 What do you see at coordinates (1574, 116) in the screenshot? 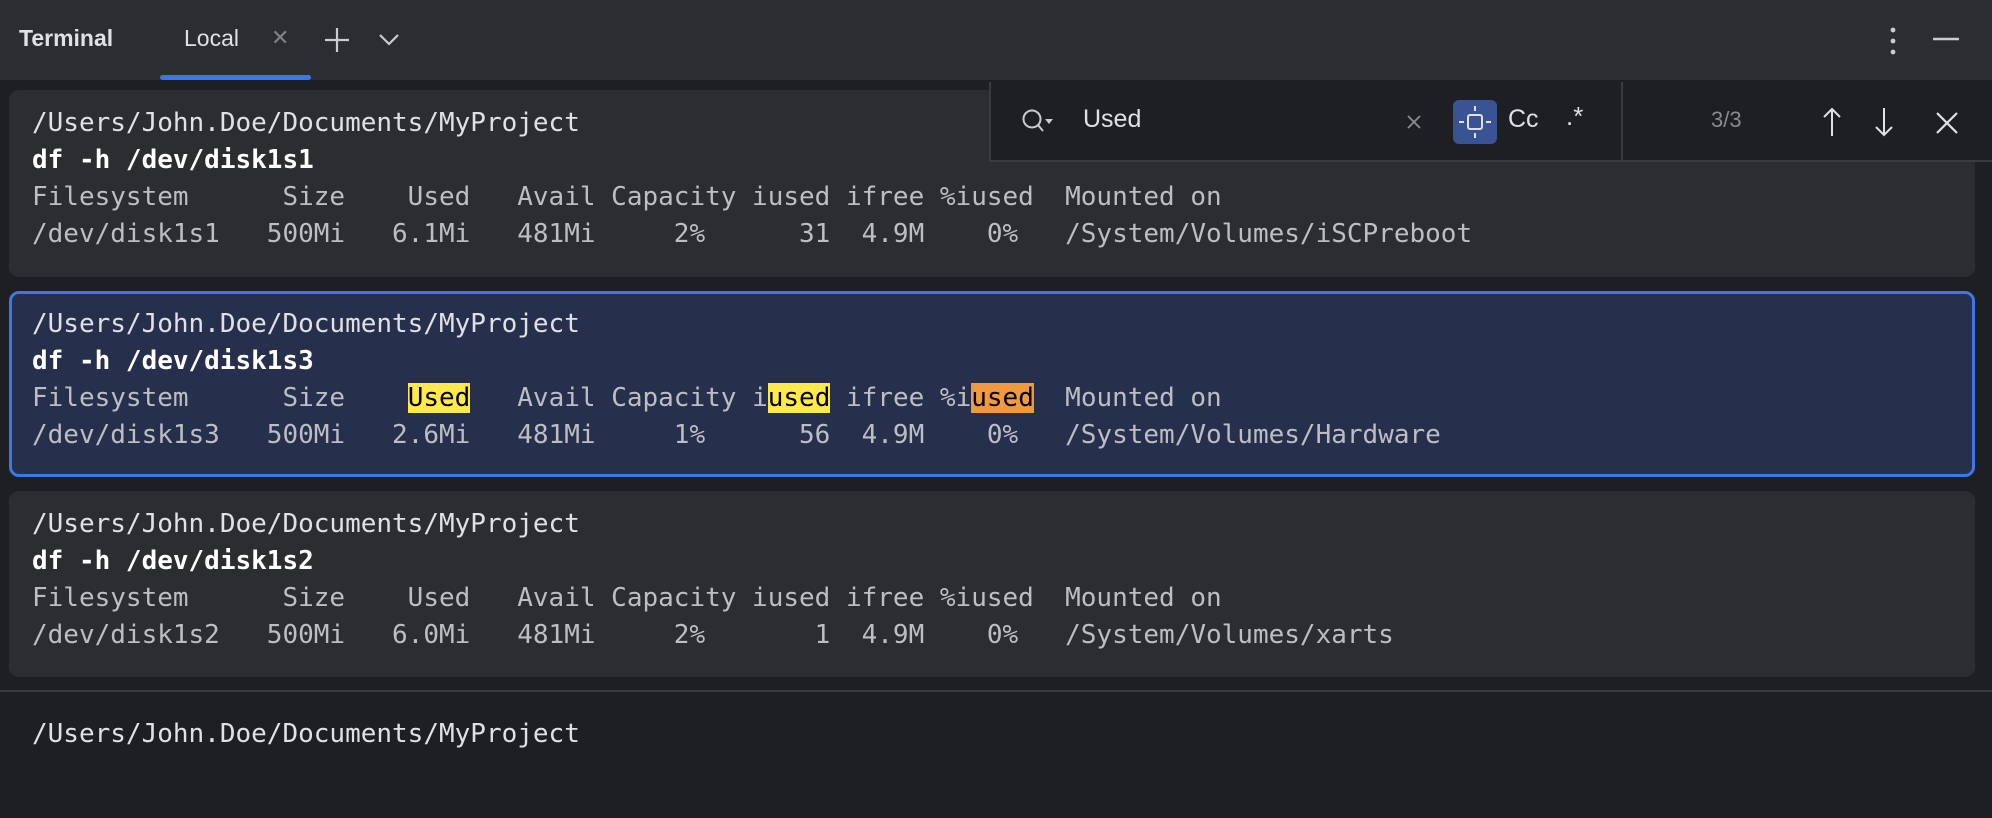
I see `regex-toggle: .*` at bounding box center [1574, 116].